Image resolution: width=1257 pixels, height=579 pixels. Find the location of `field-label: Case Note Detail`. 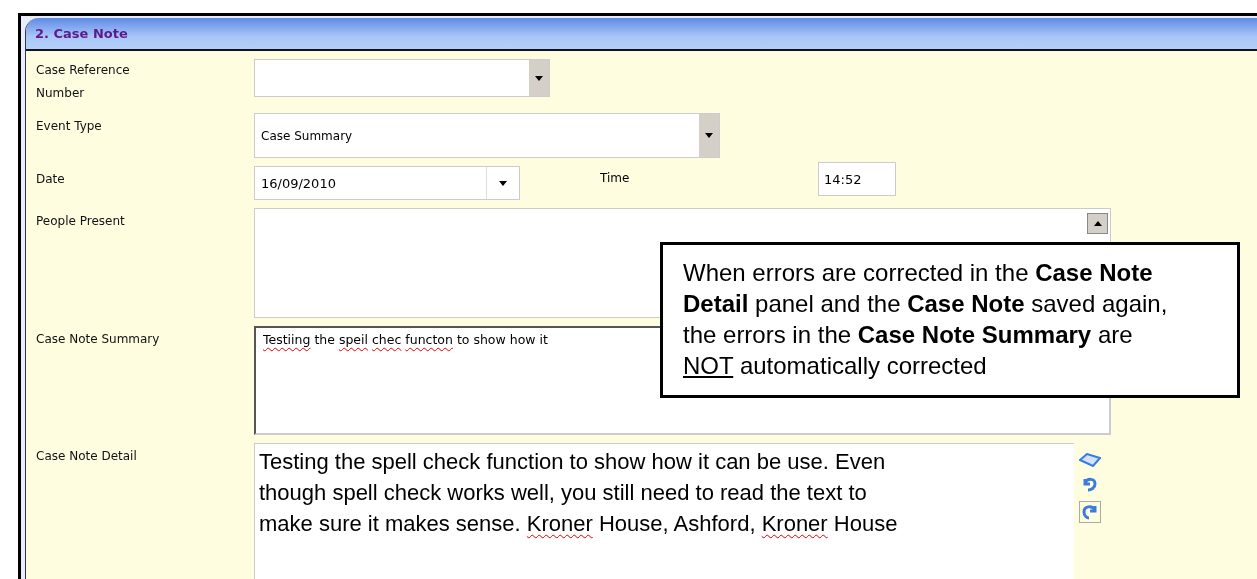

field-label: Case Note Detail is located at coordinates (87, 456).